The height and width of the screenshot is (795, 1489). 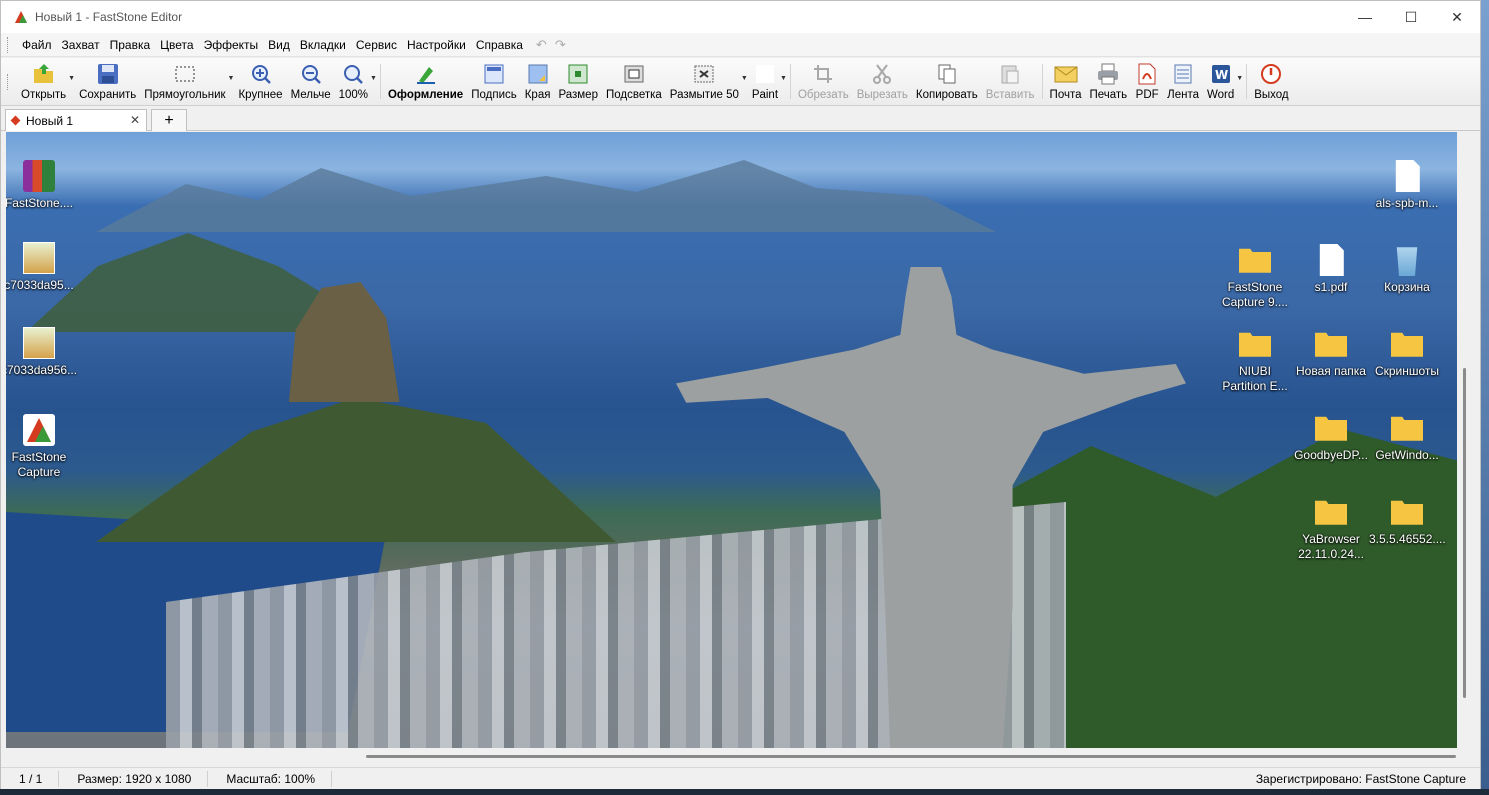 I want to click on menu-help: Справка, so click(x=499, y=45).